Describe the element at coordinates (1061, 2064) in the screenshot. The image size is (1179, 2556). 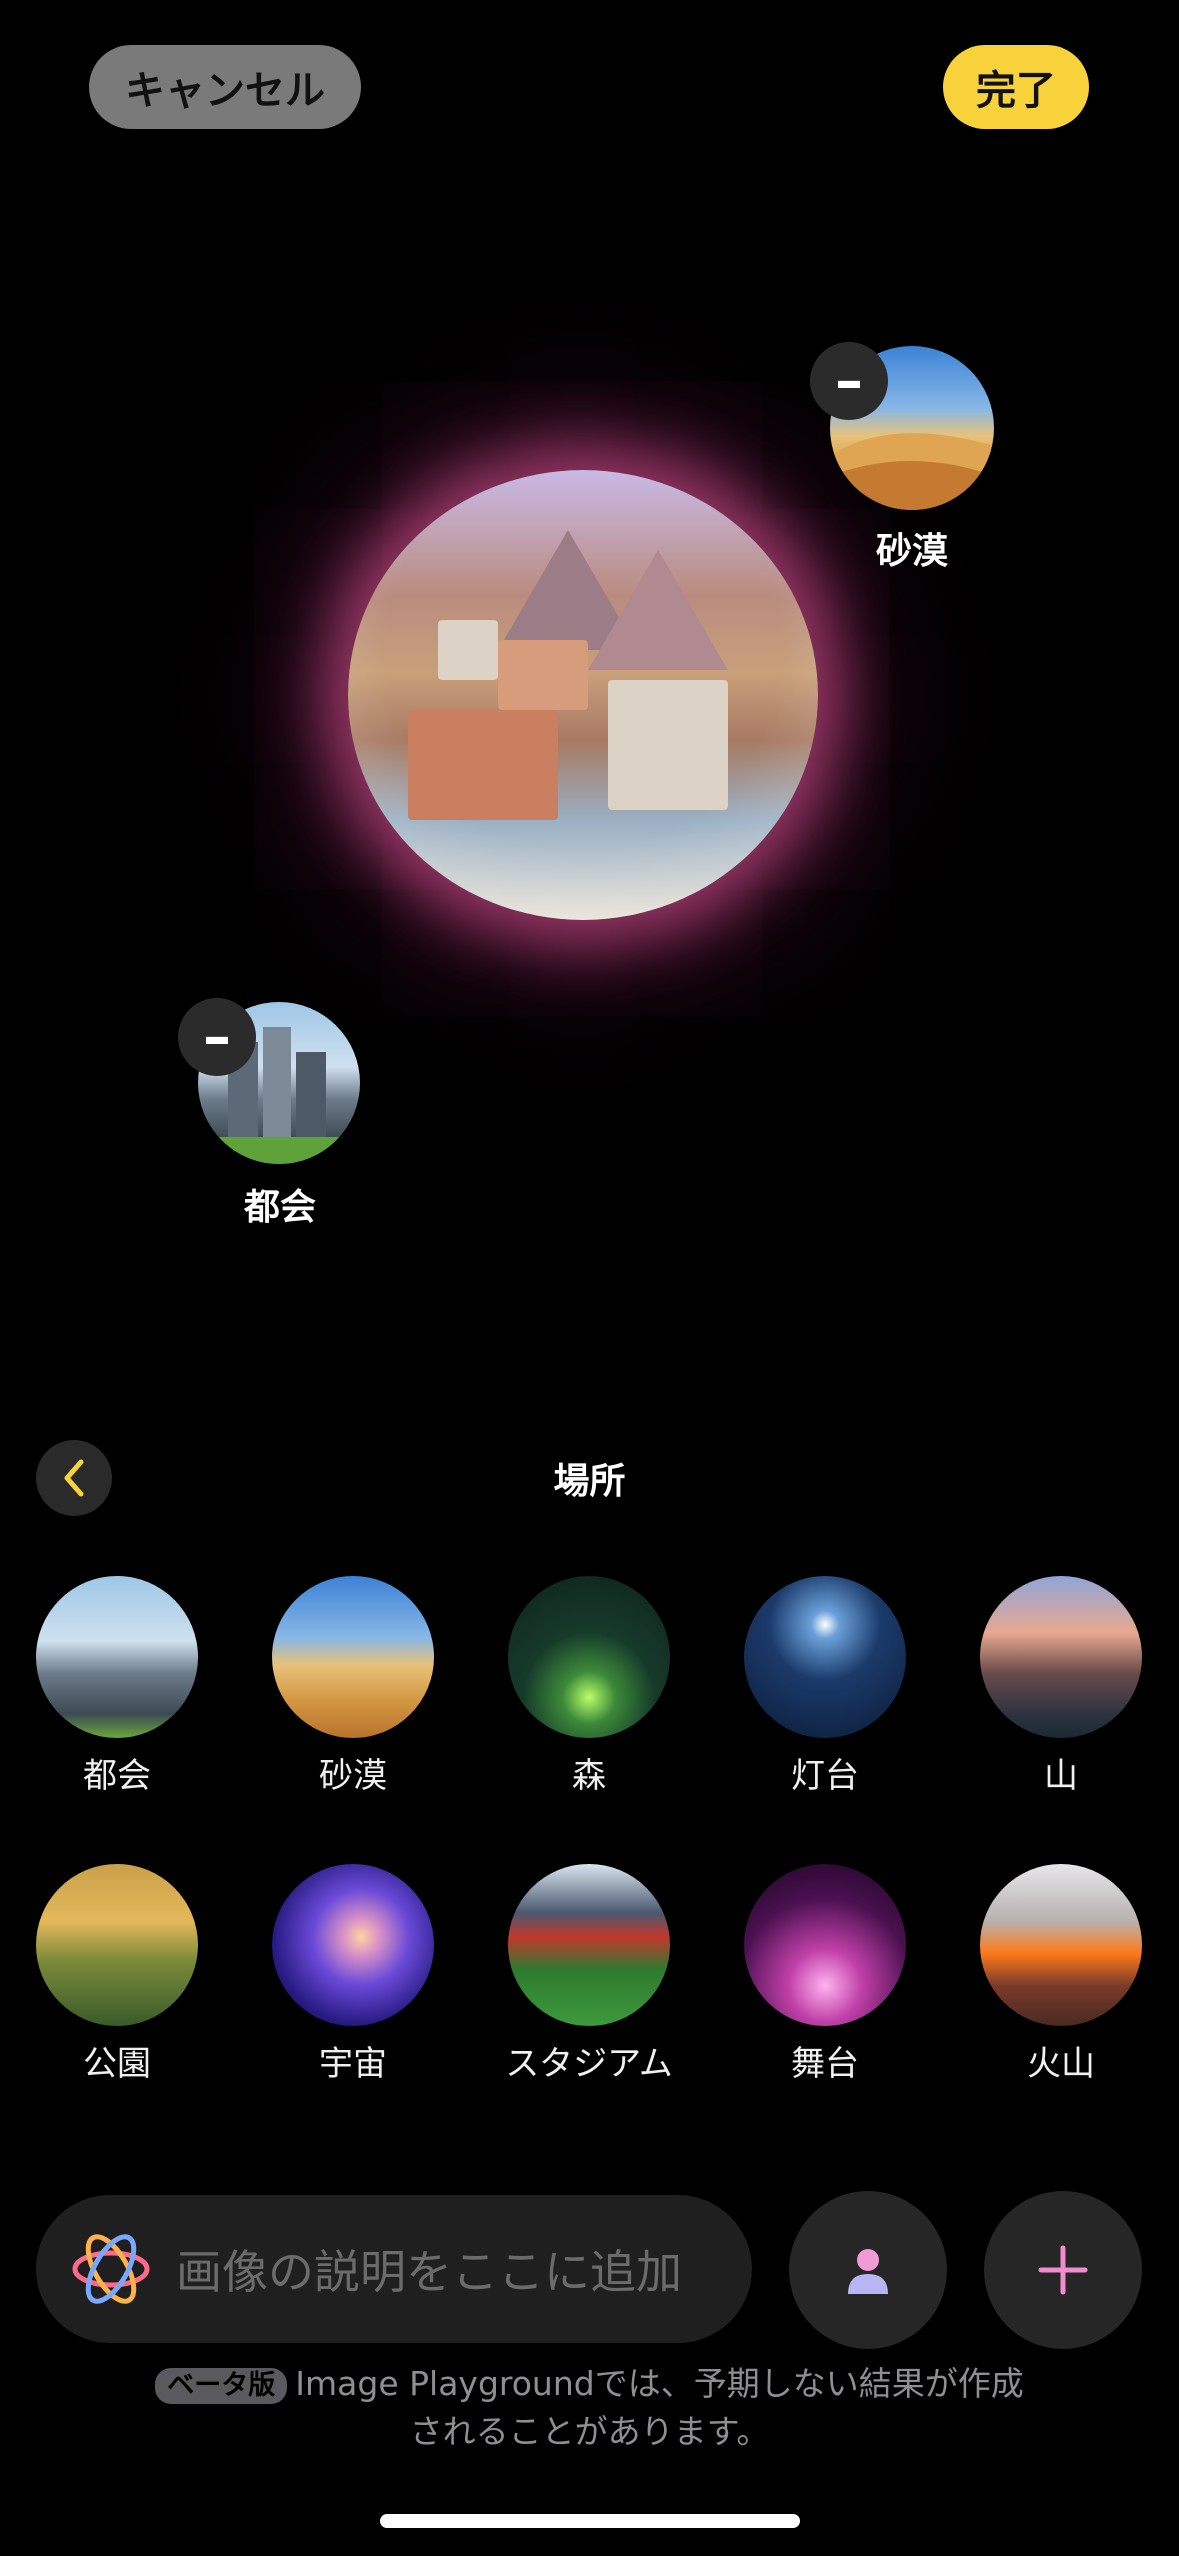
I see `concept-label: 火山` at that location.